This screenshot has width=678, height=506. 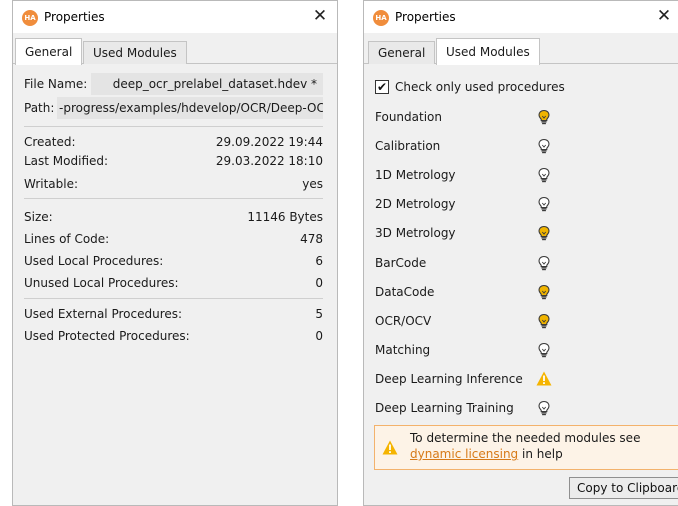 I want to click on module-row: Deep Learning Training, so click(x=485, y=408).